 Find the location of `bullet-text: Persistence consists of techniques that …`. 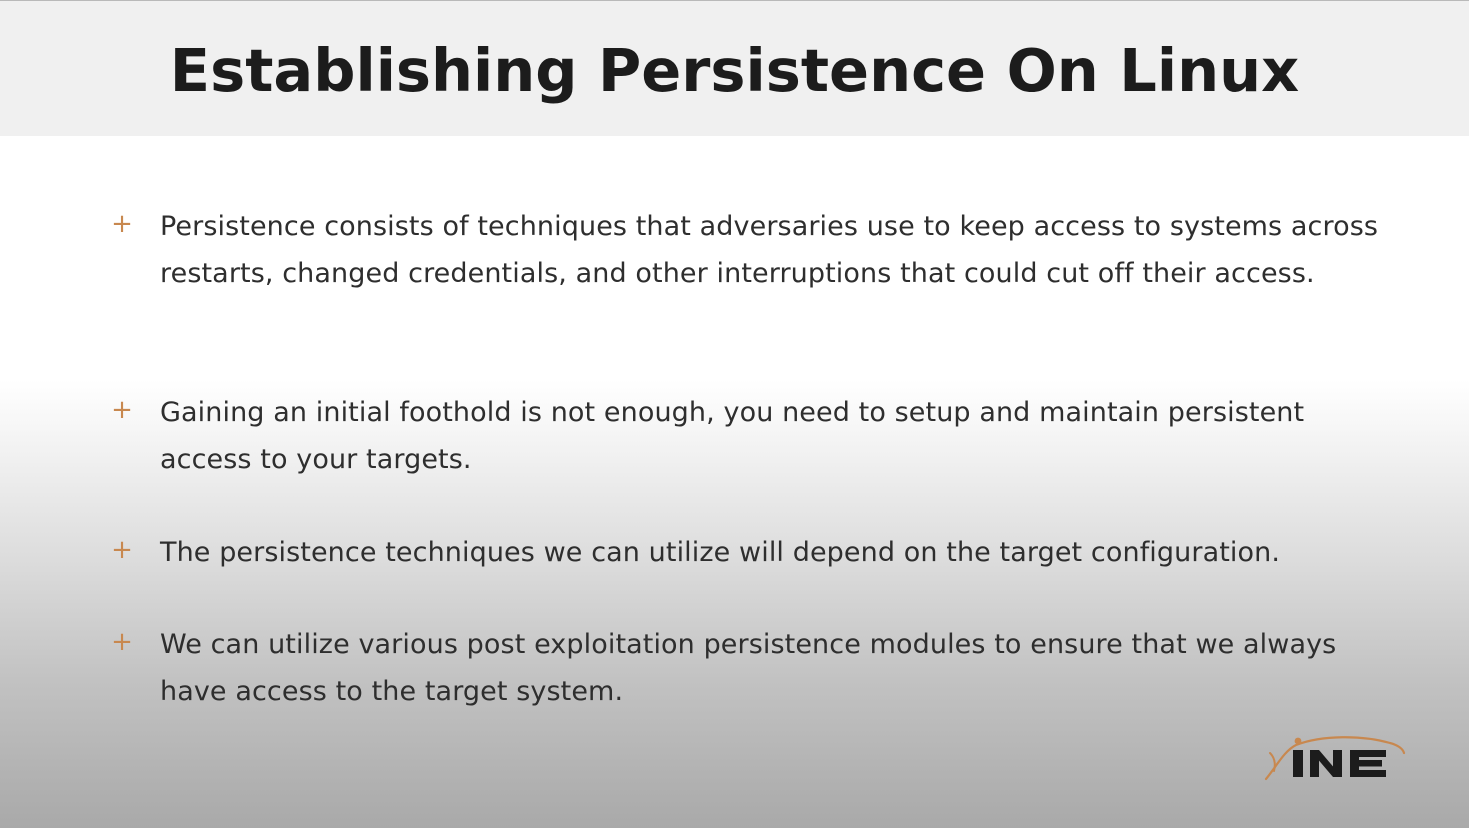

bullet-text: Persistence consists of techniques that … is located at coordinates (769, 250).